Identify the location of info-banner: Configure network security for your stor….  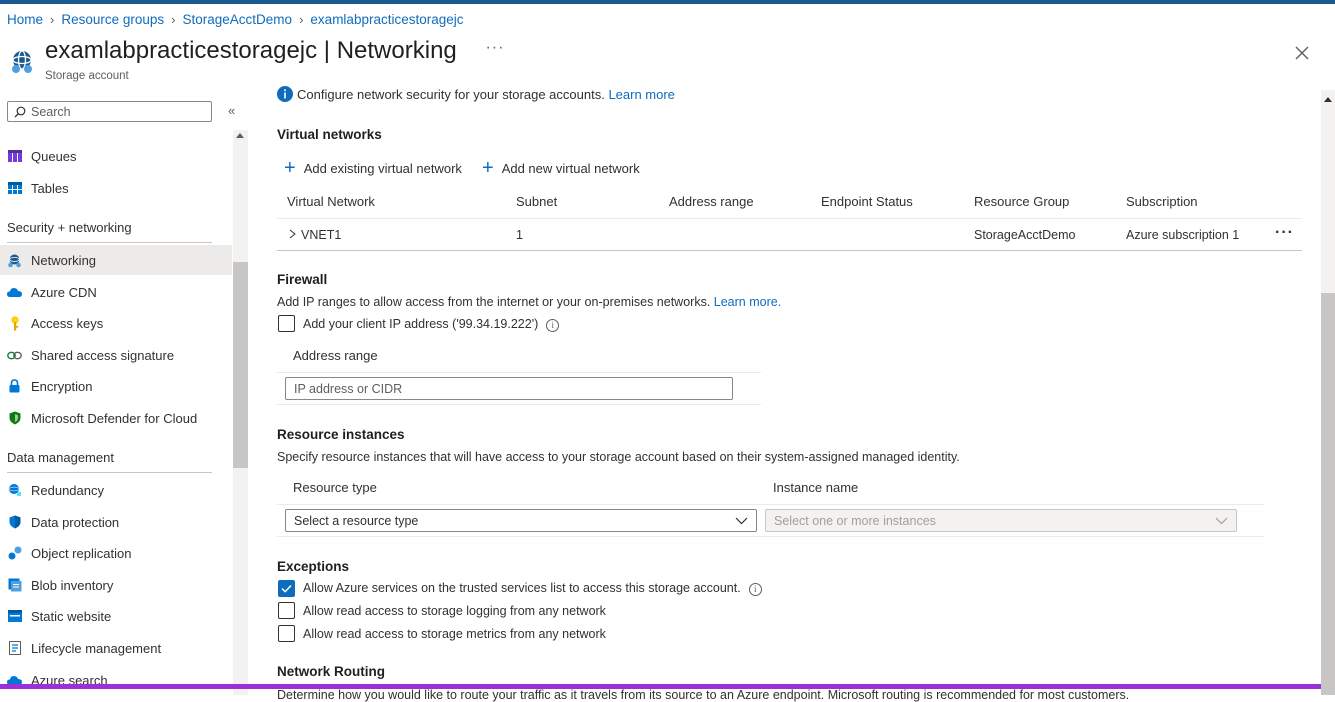
(476, 94).